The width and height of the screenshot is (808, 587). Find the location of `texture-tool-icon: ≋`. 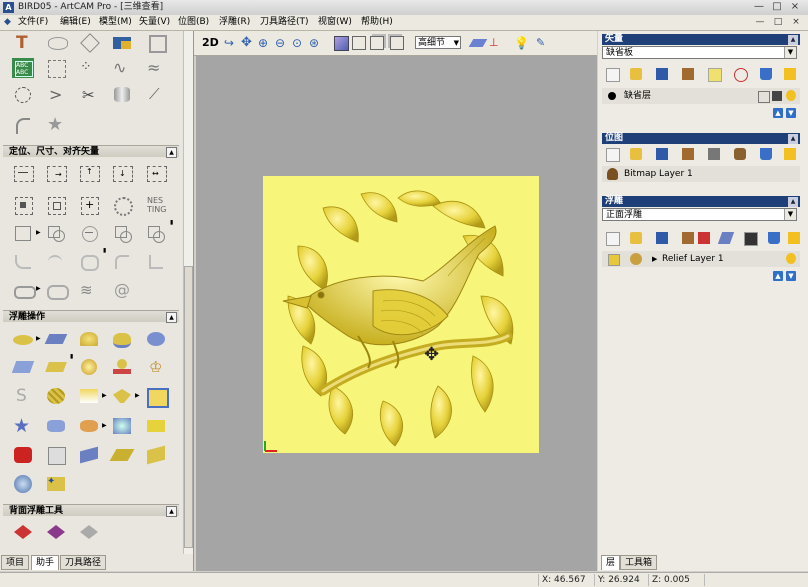

texture-tool-icon: ≋ is located at coordinates (90, 290).